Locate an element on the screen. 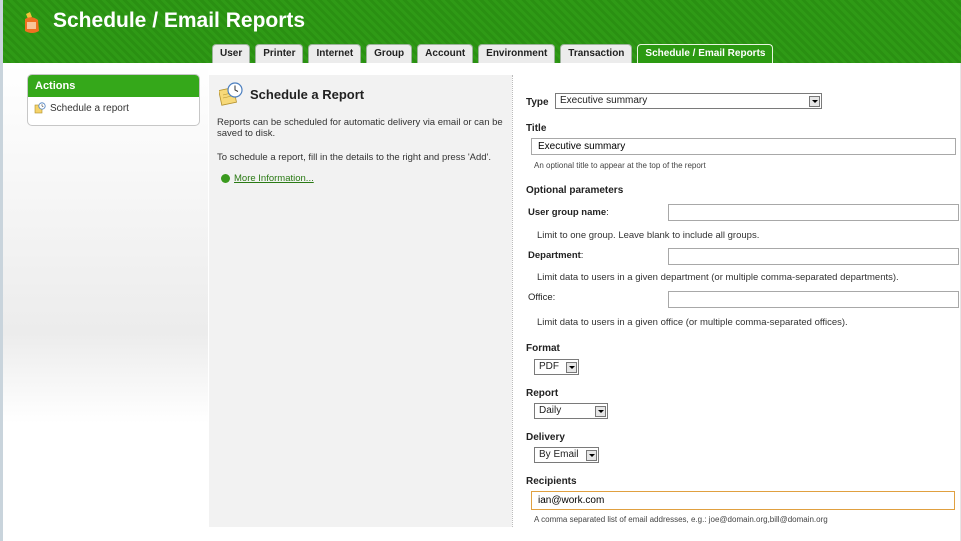 The height and width of the screenshot is (541, 961). page-title: Schedule / Email Reports is located at coordinates (179, 20).